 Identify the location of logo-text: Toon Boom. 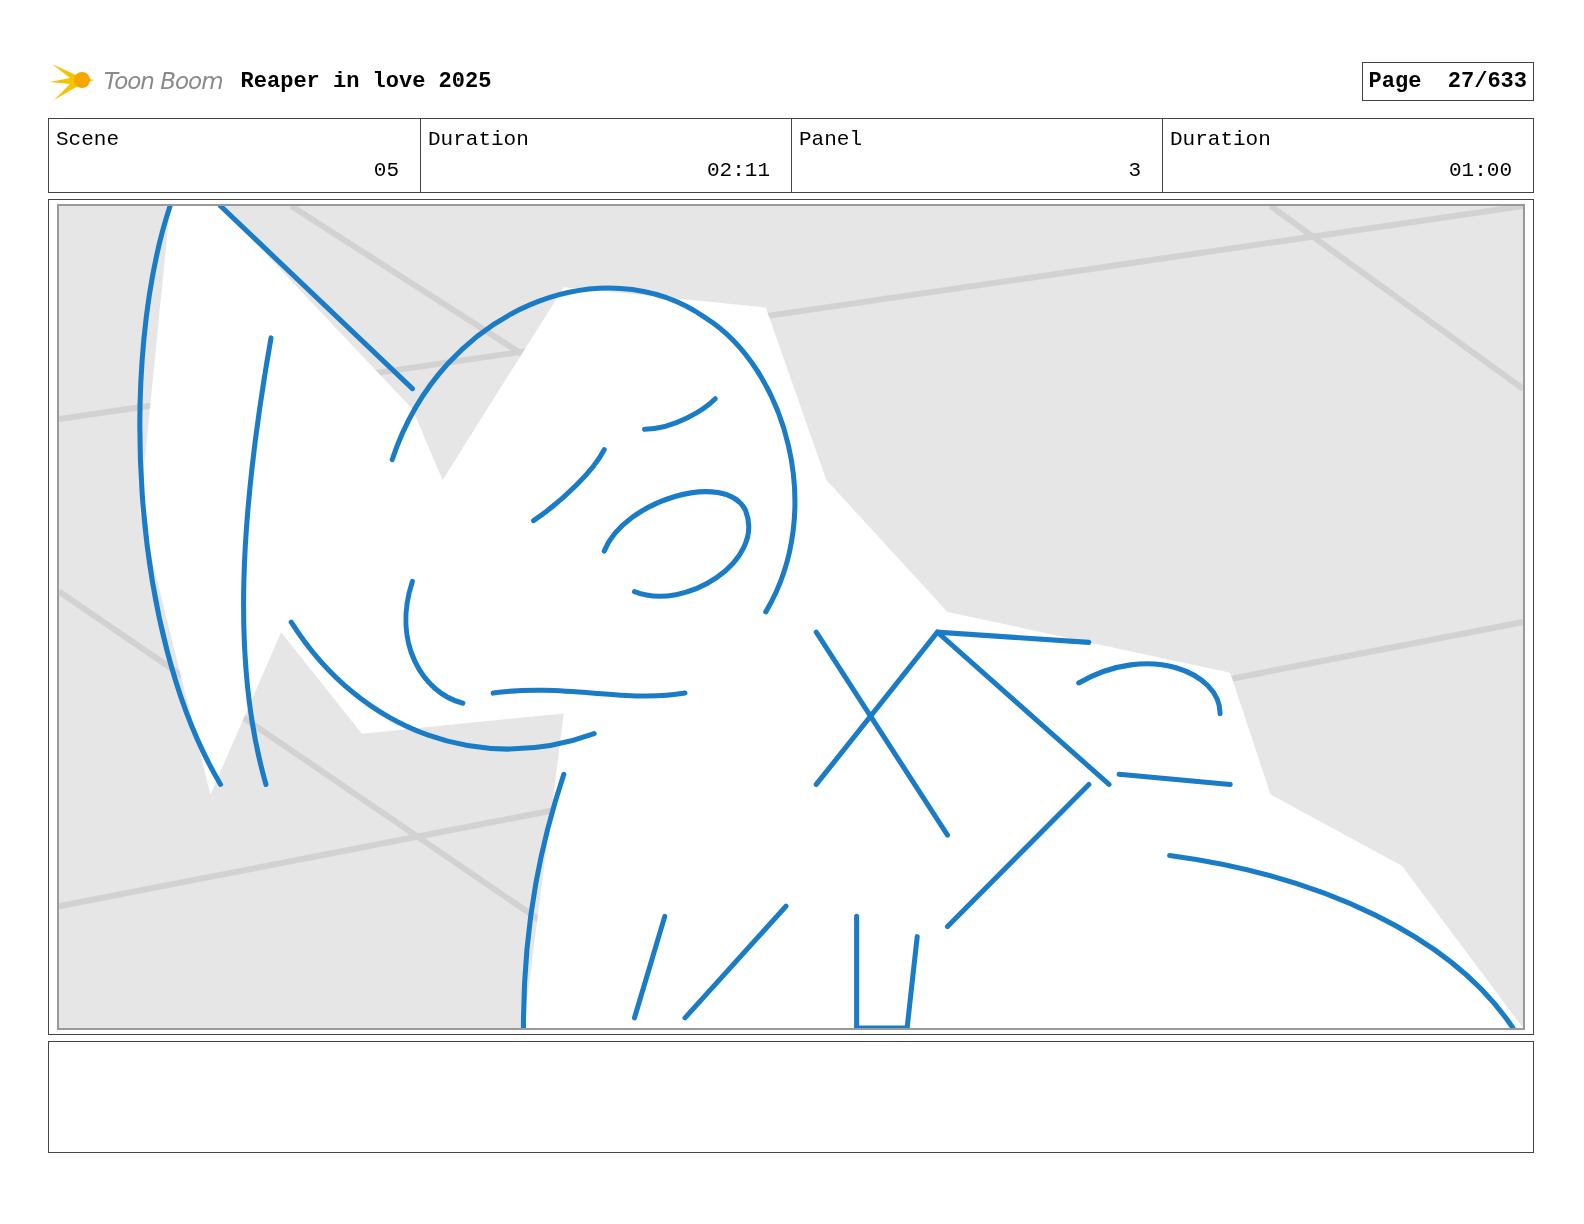
(163, 81).